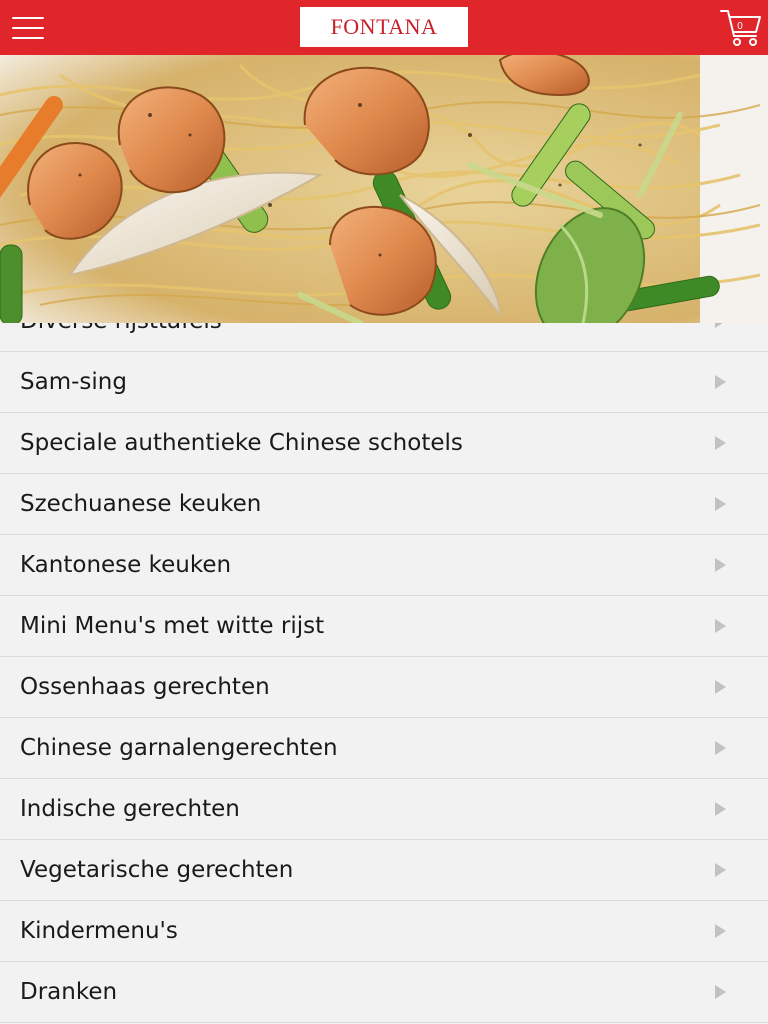  Describe the element at coordinates (384, 565) in the screenshot. I see `list-item: Kantonese keuken` at that location.